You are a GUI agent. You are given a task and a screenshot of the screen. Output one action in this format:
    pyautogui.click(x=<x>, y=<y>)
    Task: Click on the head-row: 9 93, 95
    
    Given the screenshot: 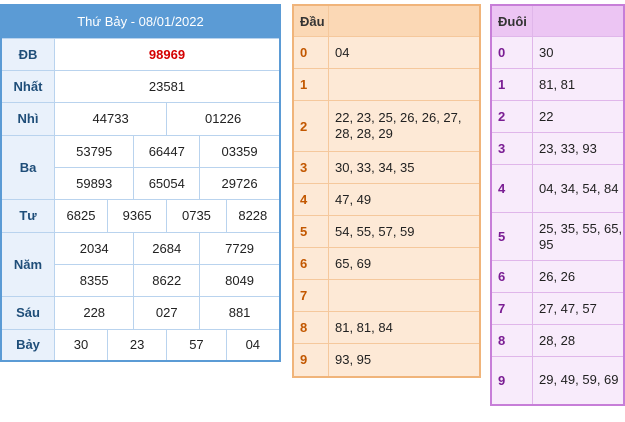 What is the action you would take?
    pyautogui.click(x=386, y=360)
    